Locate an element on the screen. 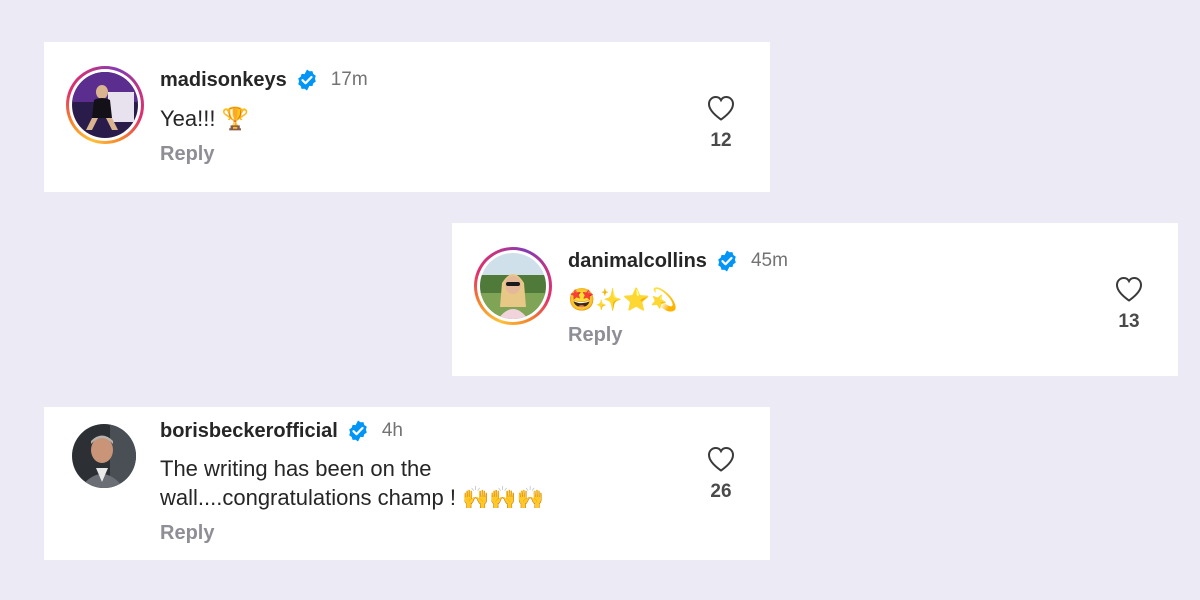 The height and width of the screenshot is (600, 1200). like-count: 13 is located at coordinates (1129, 321).